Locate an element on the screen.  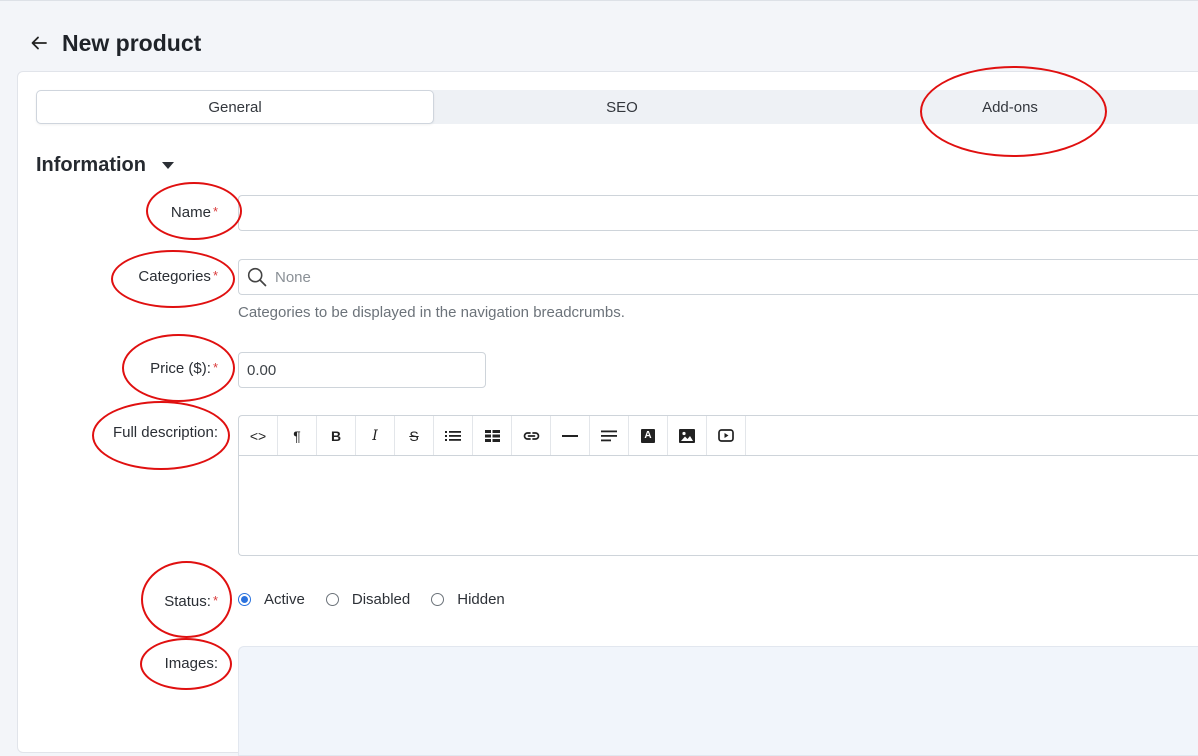
align-icon is located at coordinates (609, 435).